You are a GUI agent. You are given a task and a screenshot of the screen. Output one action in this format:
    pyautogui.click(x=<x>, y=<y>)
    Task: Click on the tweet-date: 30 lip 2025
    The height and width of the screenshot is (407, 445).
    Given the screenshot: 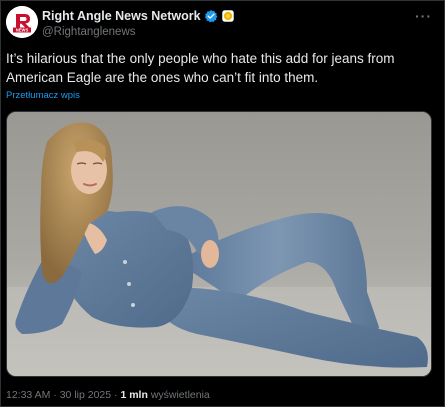 What is the action you would take?
    pyautogui.click(x=85, y=395)
    